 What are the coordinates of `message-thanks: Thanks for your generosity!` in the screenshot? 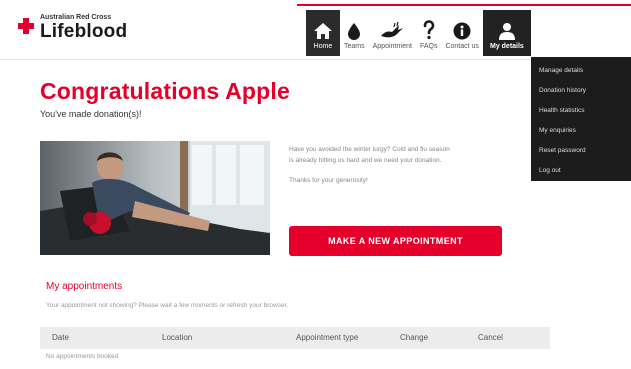 It's located at (328, 180).